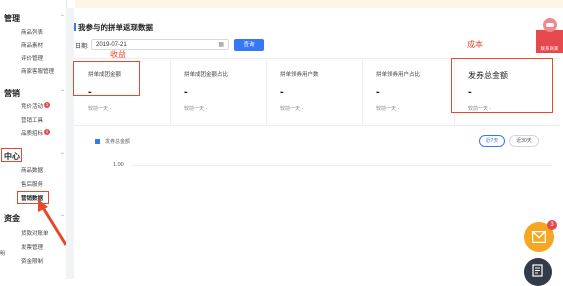 Image resolution: width=563 pixels, height=286 pixels. What do you see at coordinates (475, 44) in the screenshot?
I see `annotation-cost: 成本` at bounding box center [475, 44].